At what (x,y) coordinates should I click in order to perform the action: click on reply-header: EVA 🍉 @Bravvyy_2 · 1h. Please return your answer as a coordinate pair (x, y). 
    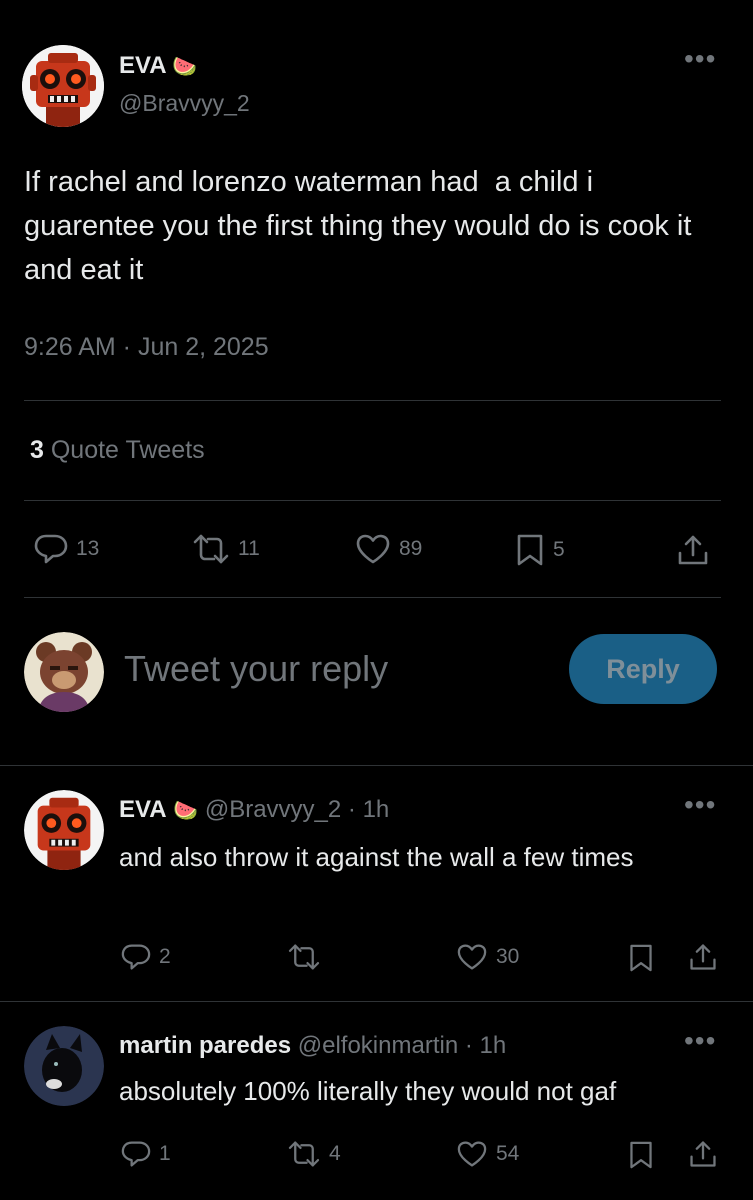
    Looking at the image, I should click on (254, 810).